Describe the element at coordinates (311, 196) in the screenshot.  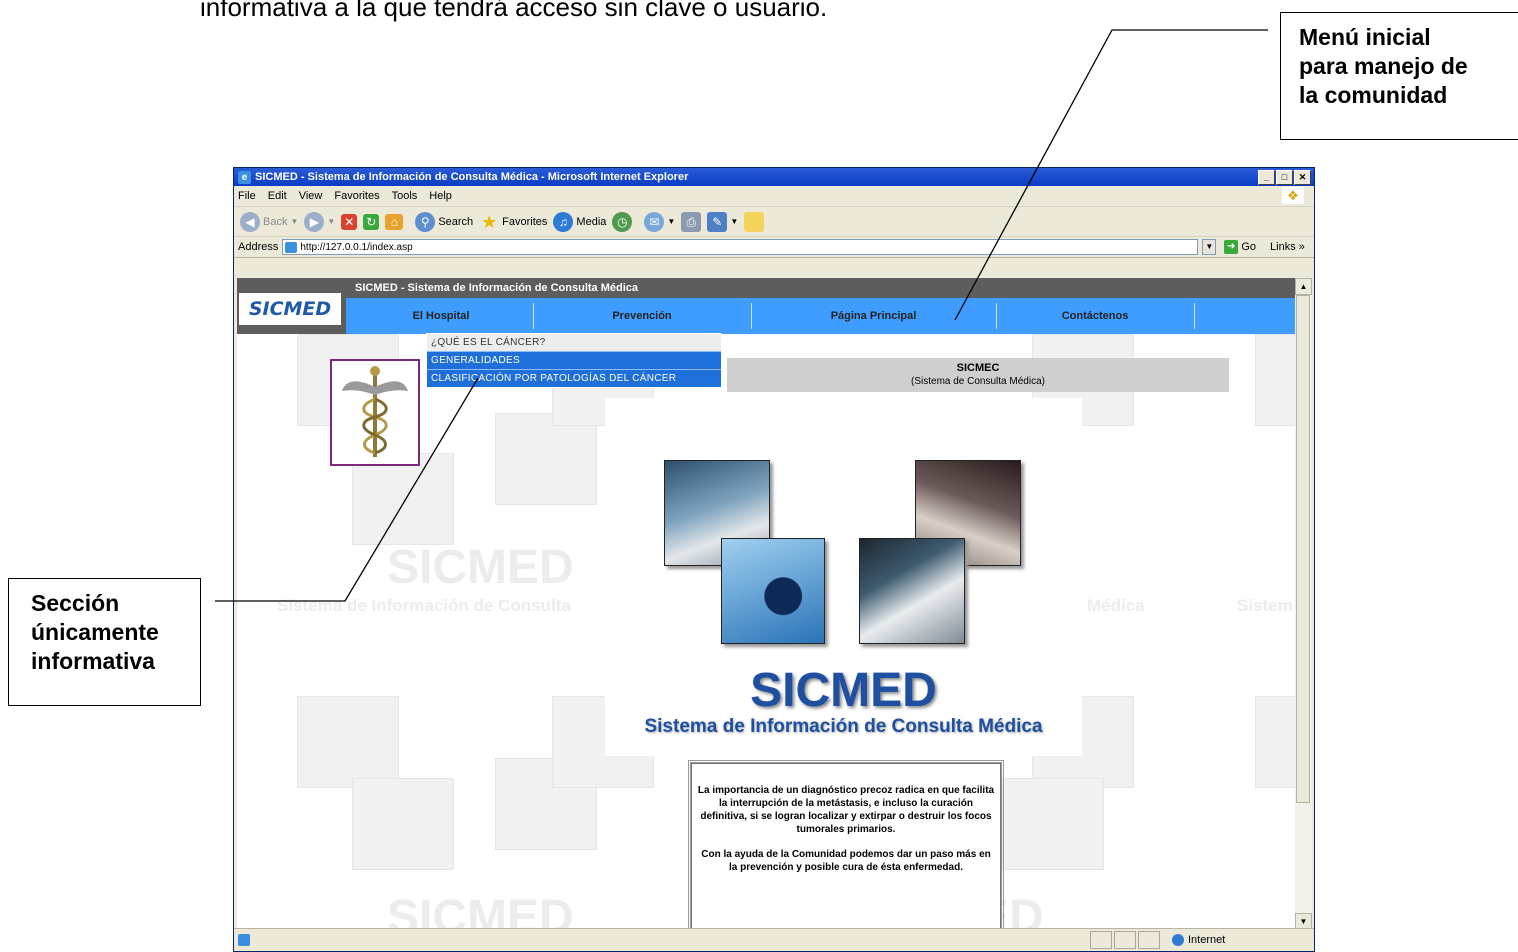
I see `menu-view: View` at that location.